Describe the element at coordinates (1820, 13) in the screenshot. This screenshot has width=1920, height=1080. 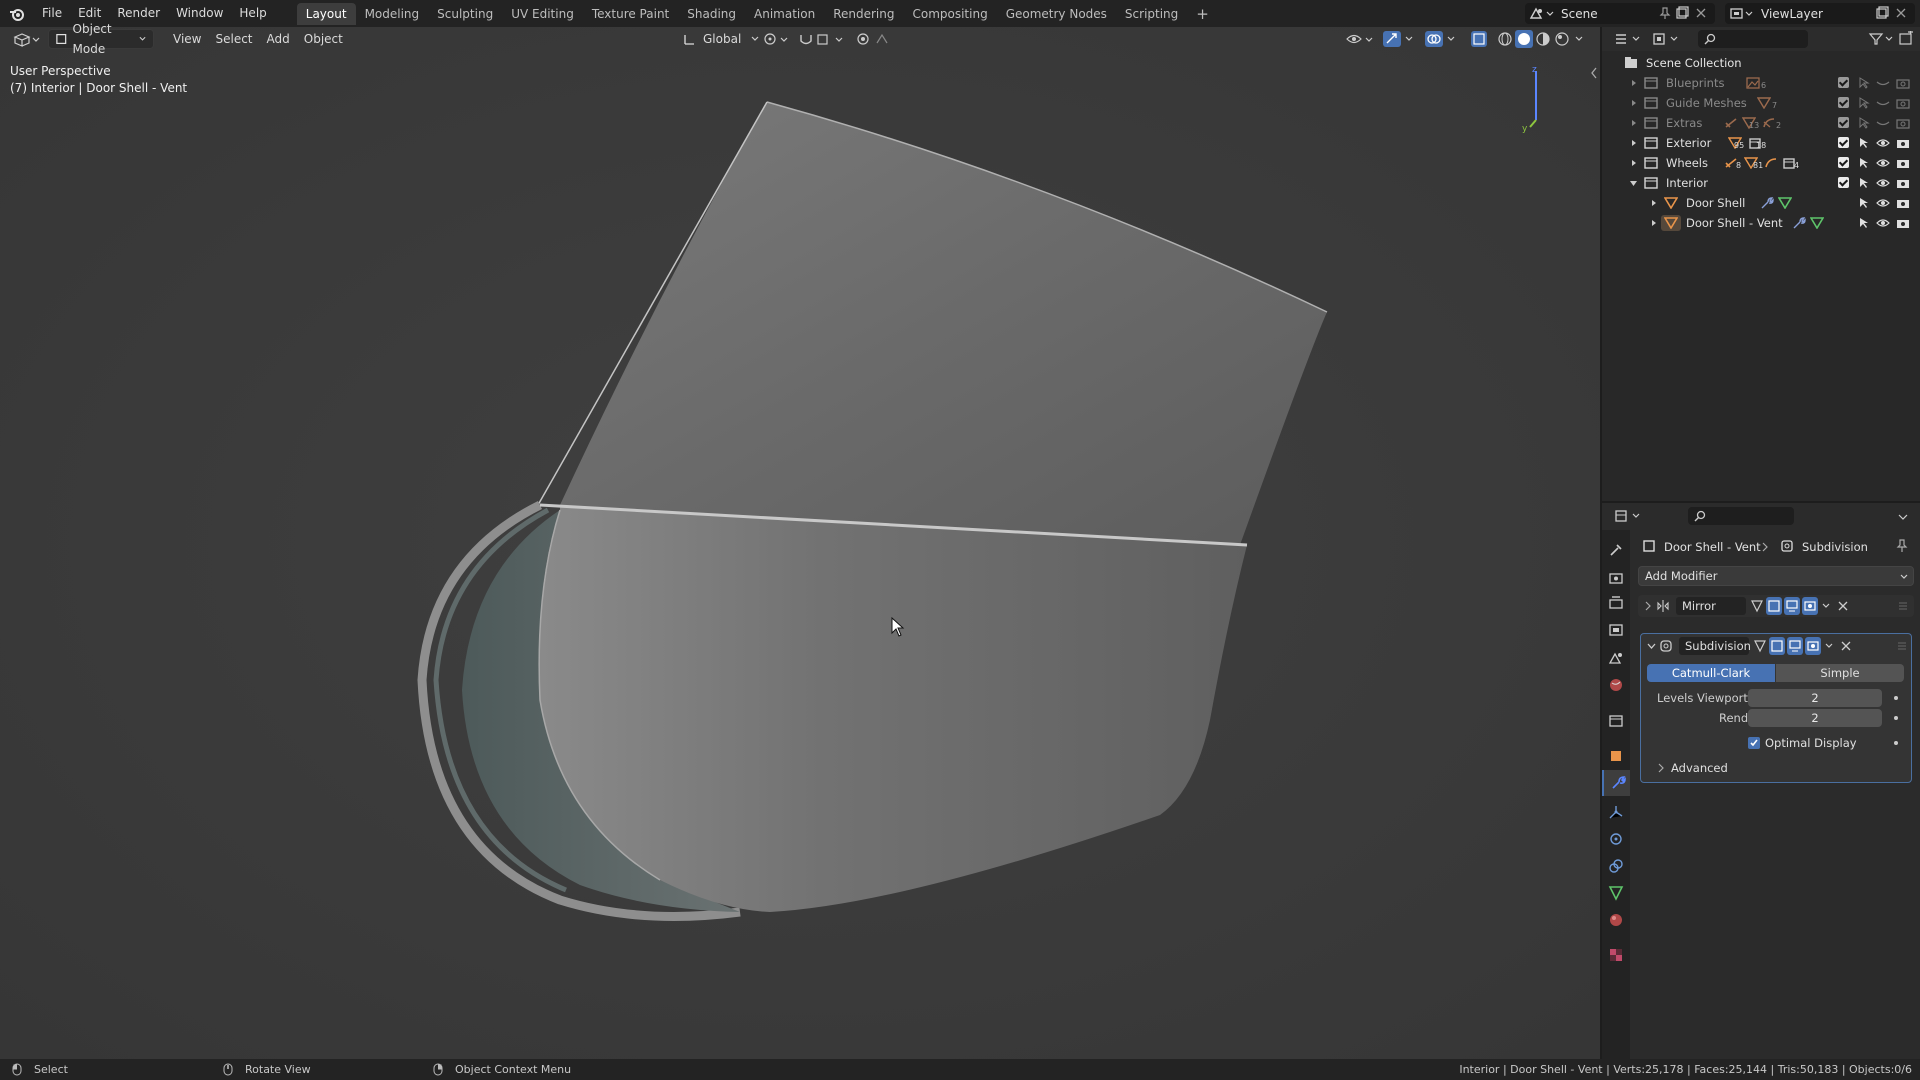
I see `view-layer-selector: ViewLayer` at that location.